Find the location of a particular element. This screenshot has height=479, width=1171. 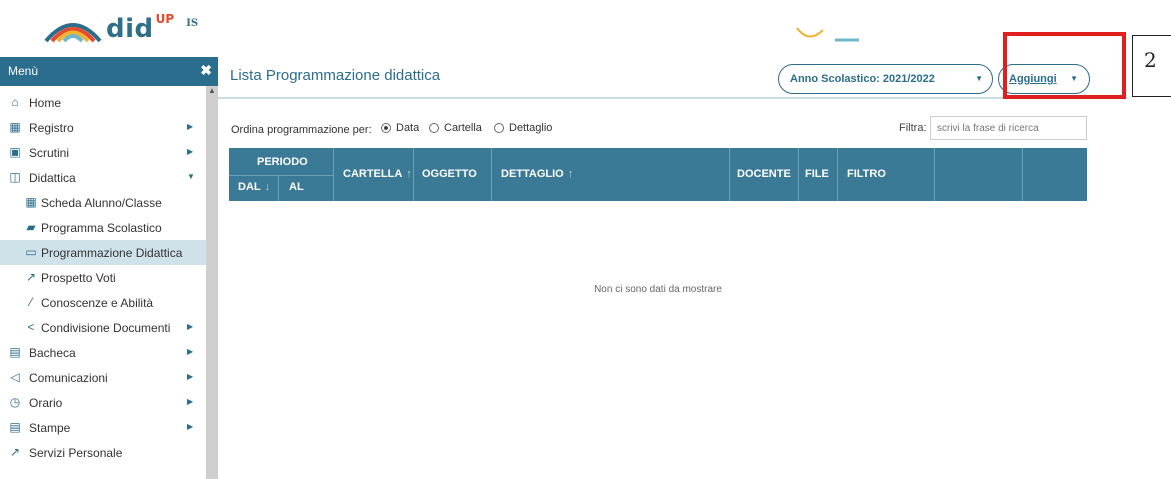

sidebar-item-label: Comunicazioni is located at coordinates (68, 378).